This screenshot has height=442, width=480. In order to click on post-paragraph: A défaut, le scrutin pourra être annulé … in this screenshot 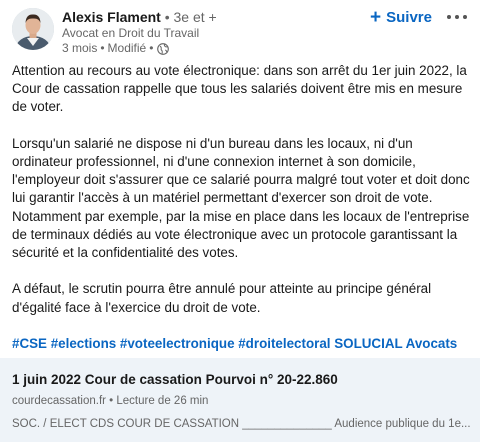, I will do `click(222, 298)`.